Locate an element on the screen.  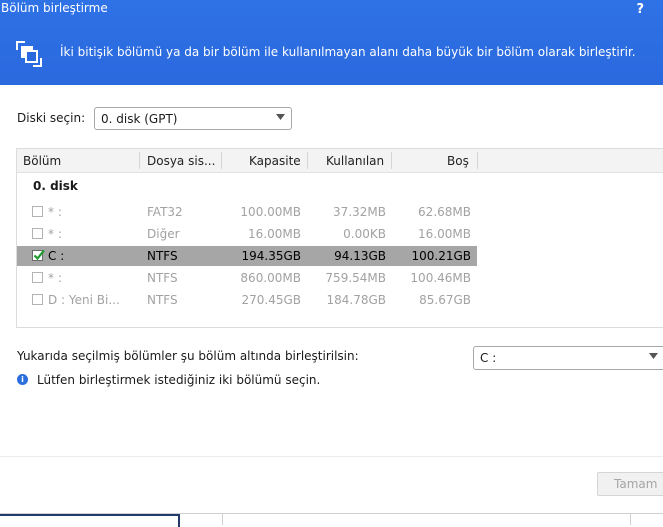
checkmark-icon is located at coordinates (39, 255).